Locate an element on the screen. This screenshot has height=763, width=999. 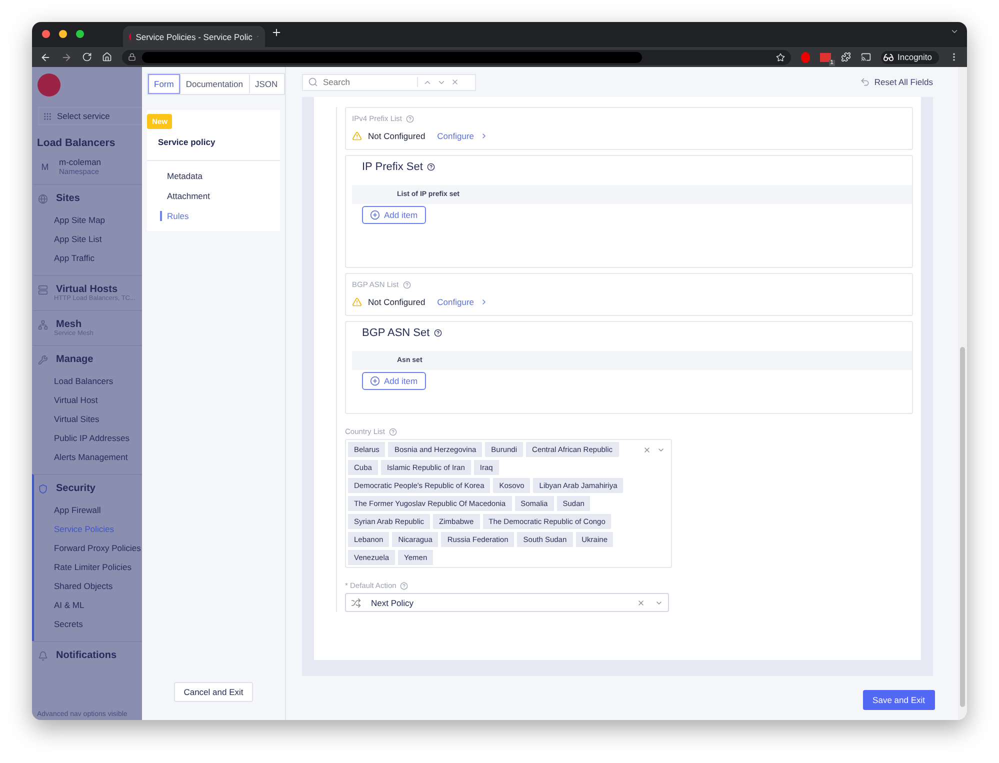
search-icon is located at coordinates (313, 82).